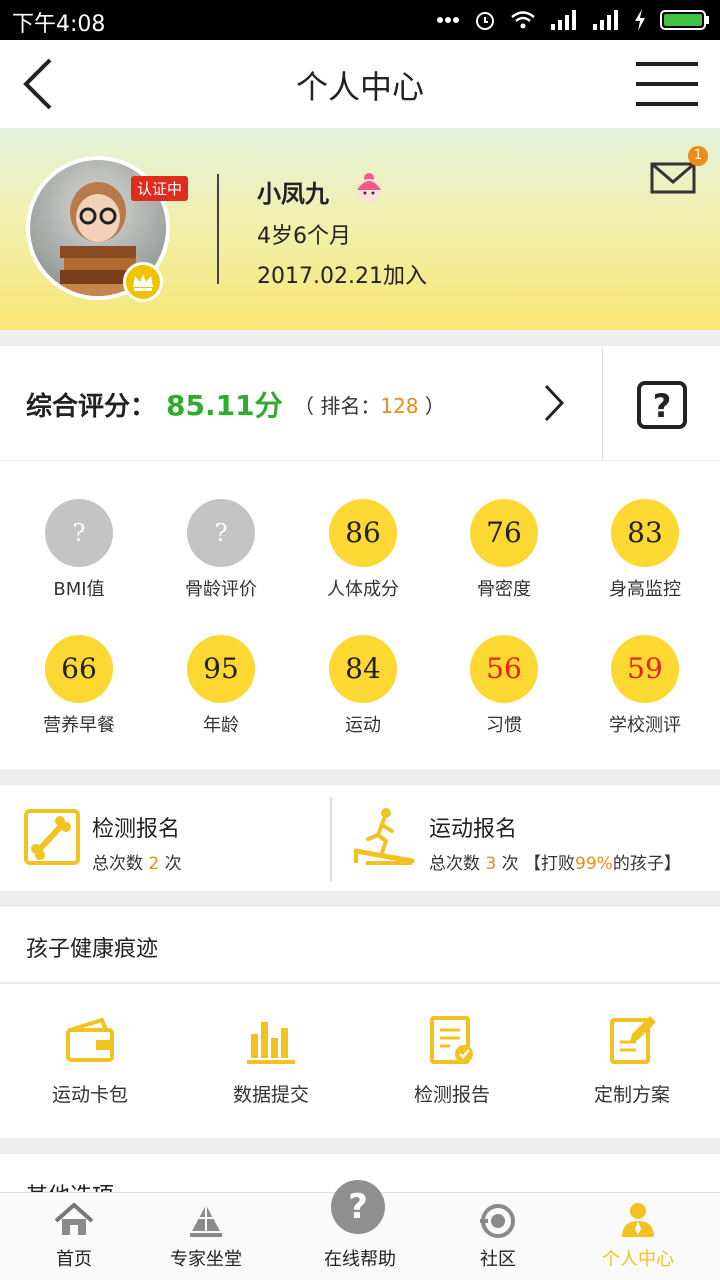  What do you see at coordinates (293, 194) in the screenshot?
I see `user-name: 小凤九` at bounding box center [293, 194].